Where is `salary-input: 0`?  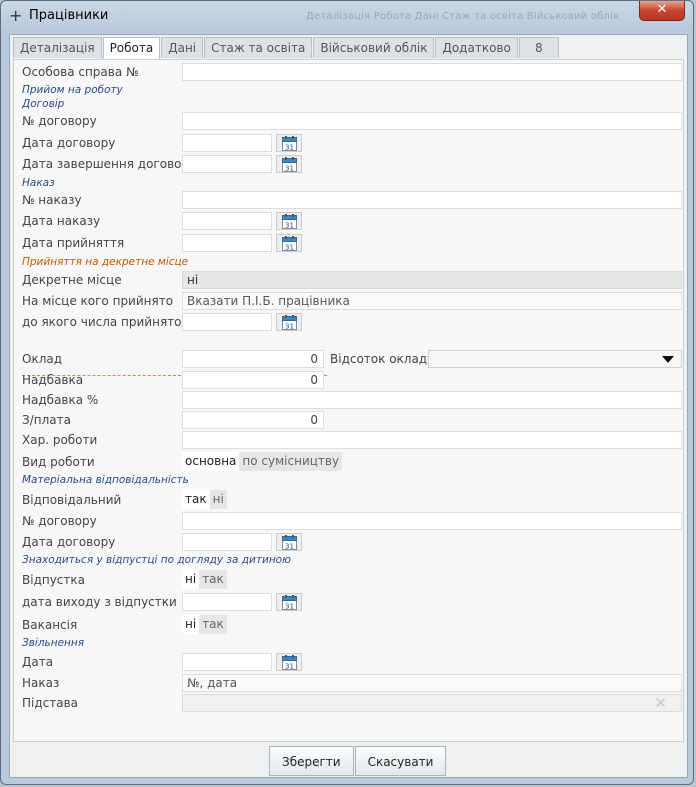
salary-input: 0 is located at coordinates (253, 359).